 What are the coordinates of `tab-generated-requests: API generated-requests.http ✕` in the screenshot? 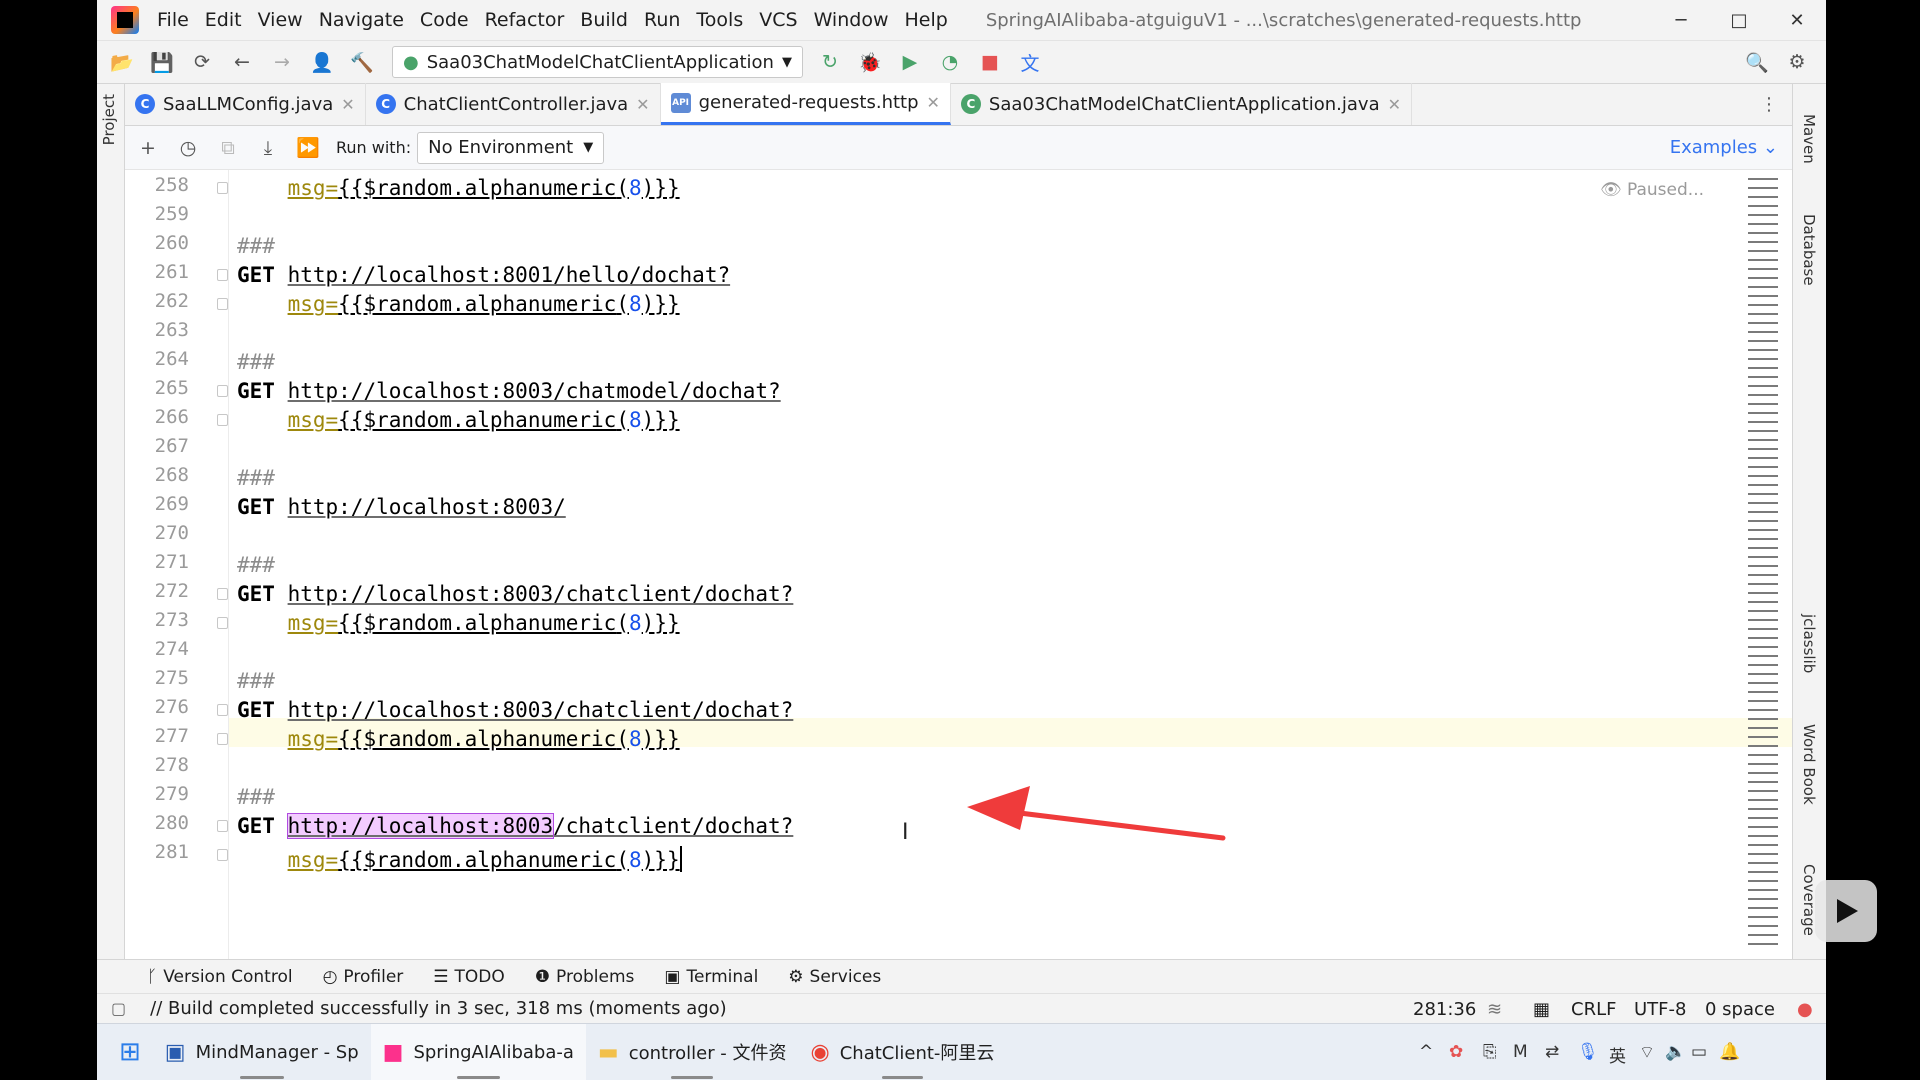 It's located at (805, 104).